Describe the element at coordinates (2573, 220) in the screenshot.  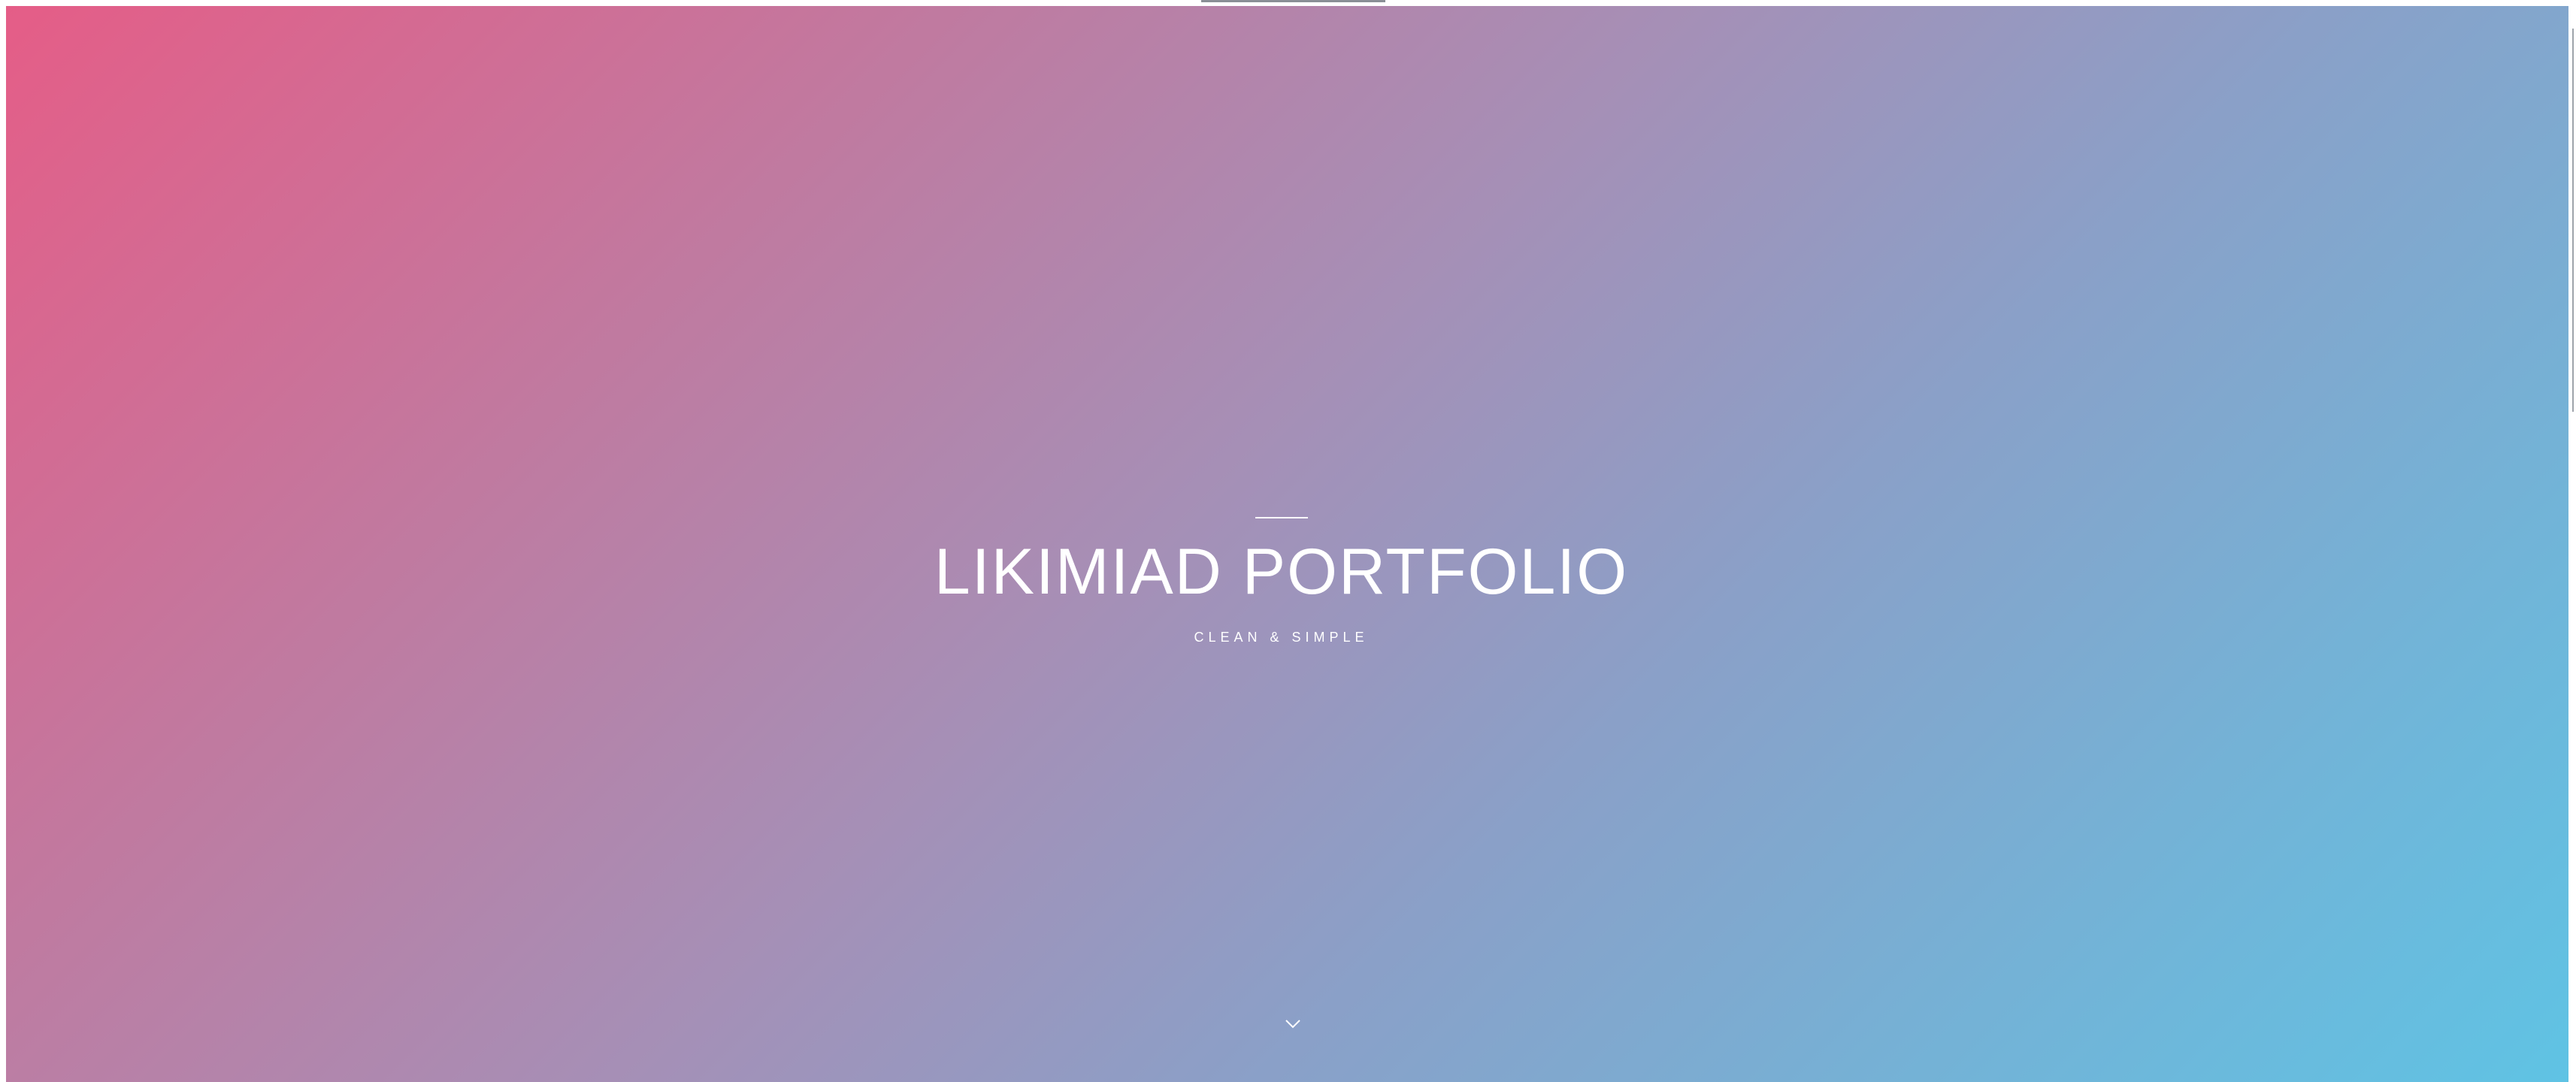
I see `scrollbar-thumb` at that location.